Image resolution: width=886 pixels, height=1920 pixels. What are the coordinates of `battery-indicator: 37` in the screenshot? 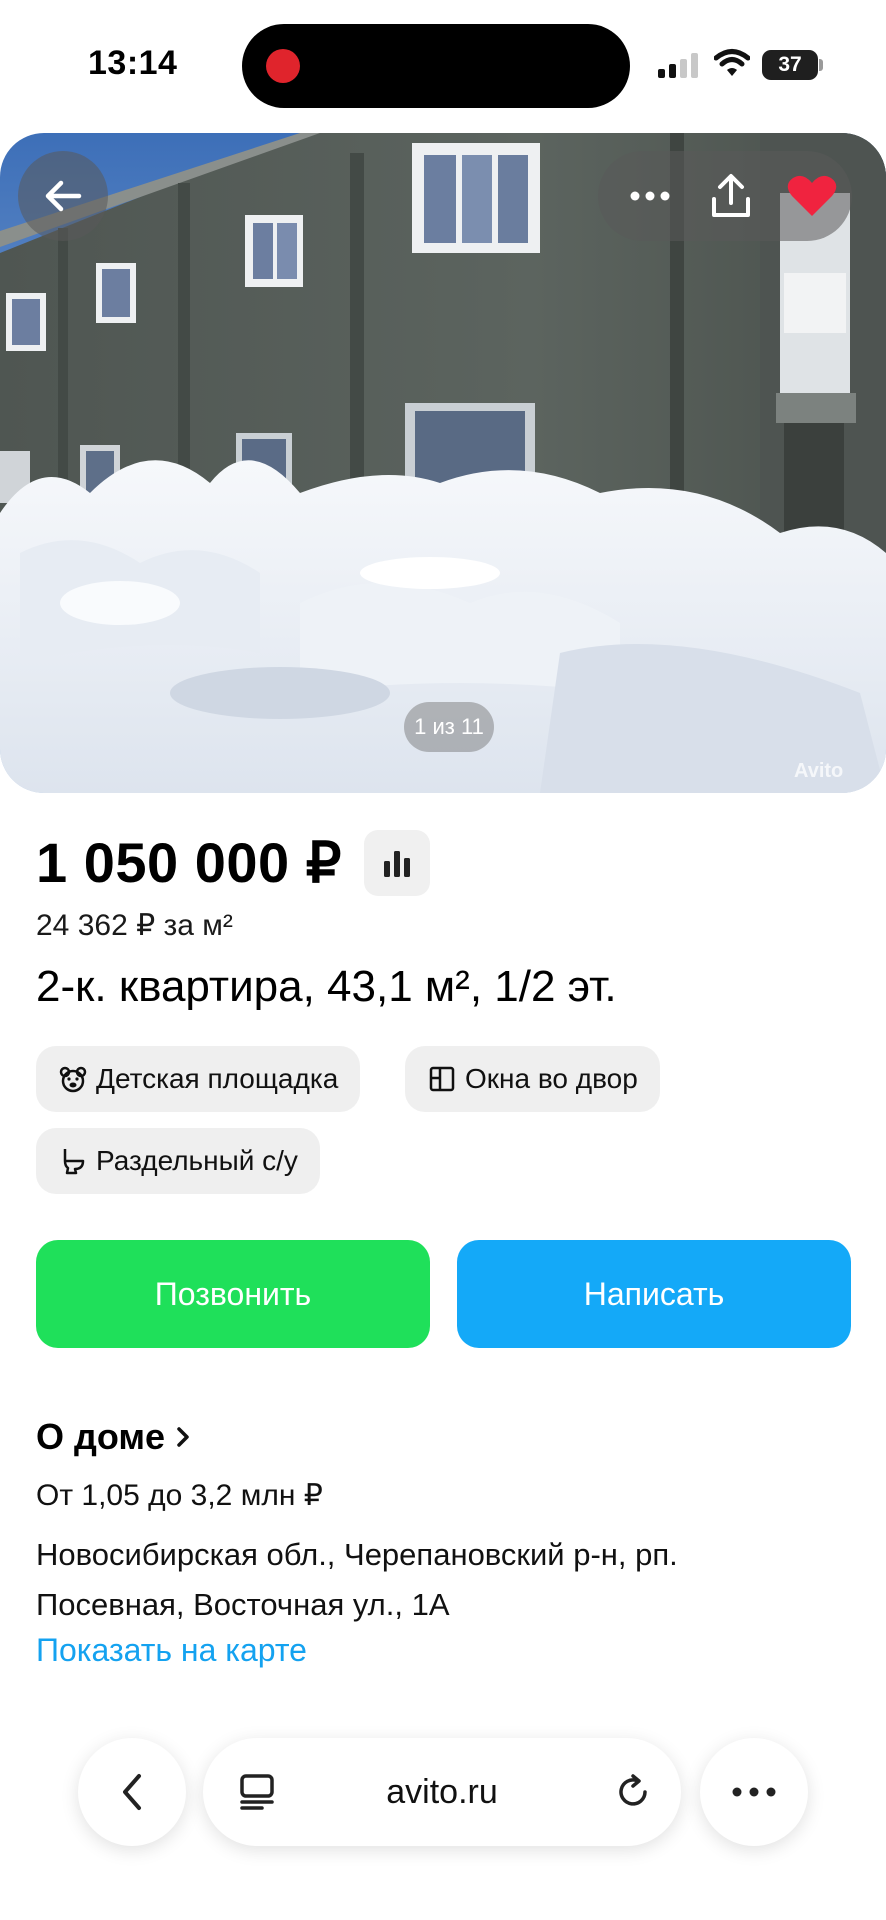 It's located at (790, 65).